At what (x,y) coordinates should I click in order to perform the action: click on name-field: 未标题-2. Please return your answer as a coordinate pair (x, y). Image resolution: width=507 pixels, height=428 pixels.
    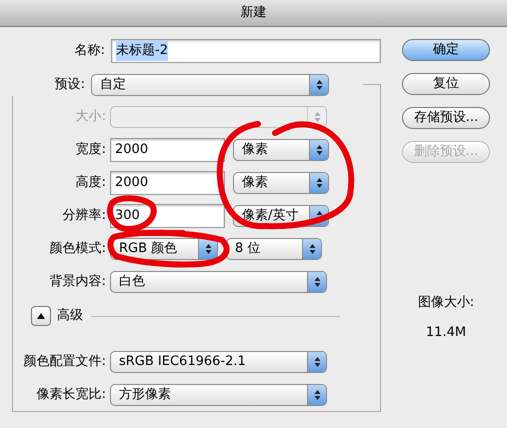
    Looking at the image, I should click on (246, 51).